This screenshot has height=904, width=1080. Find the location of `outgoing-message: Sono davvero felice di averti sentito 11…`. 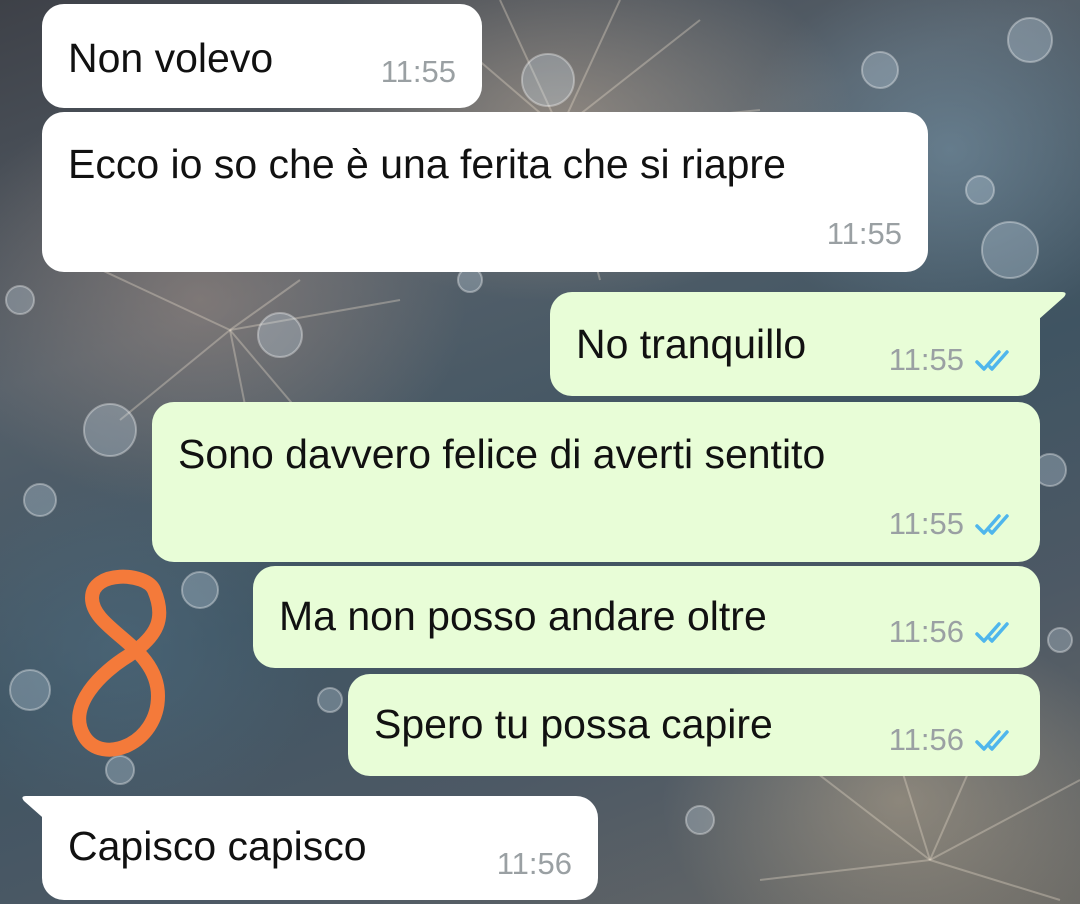

outgoing-message: Sono davvero felice di averti sentito 11… is located at coordinates (596, 482).